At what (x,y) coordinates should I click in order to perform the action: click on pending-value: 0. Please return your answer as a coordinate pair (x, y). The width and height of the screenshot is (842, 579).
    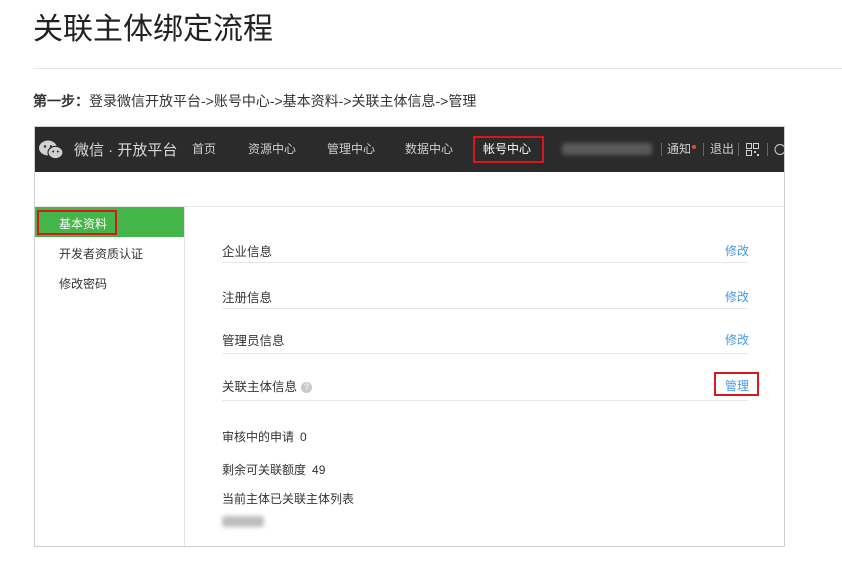
    Looking at the image, I should click on (303, 437).